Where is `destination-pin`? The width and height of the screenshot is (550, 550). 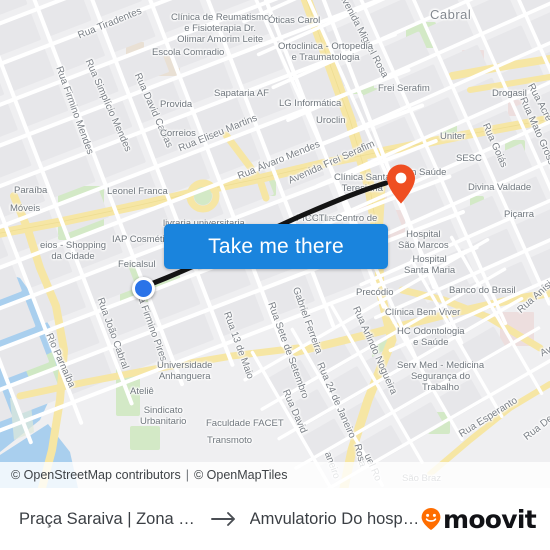
destination-pin is located at coordinates (401, 184).